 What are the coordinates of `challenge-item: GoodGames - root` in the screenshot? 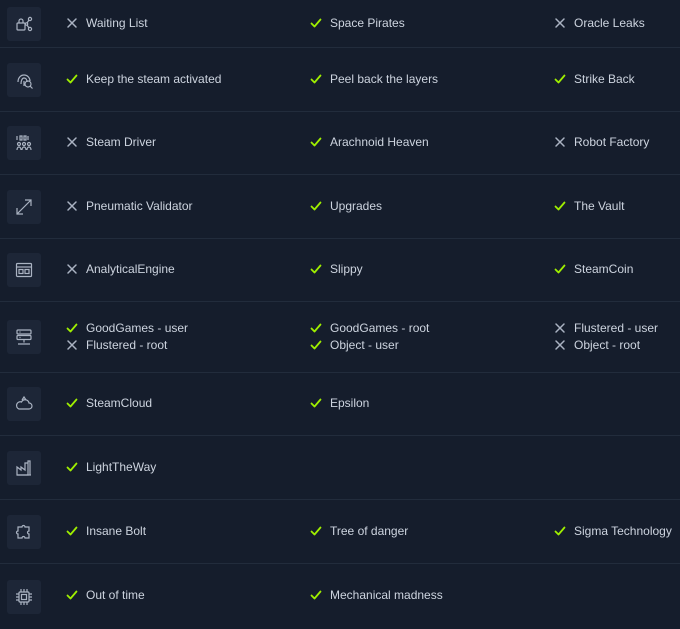 It's located at (369, 328).